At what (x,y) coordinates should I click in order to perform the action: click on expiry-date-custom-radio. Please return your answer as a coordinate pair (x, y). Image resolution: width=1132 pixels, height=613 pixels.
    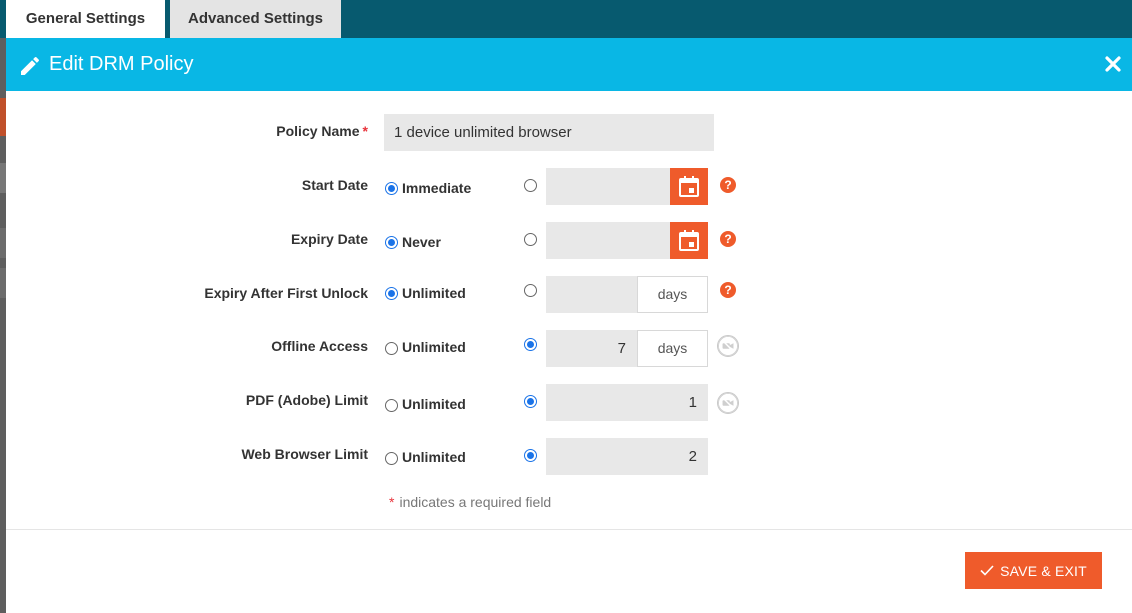
    Looking at the image, I should click on (530, 239).